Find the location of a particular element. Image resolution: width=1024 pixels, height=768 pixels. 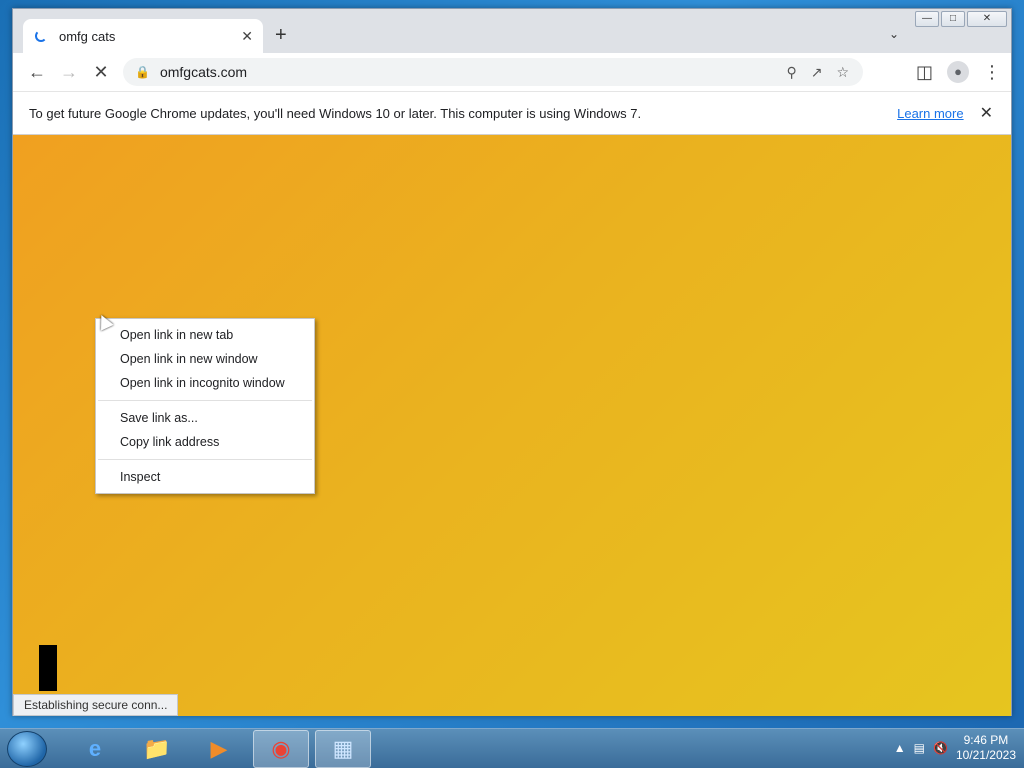

close-tab-icon: ✕ is located at coordinates (247, 36).